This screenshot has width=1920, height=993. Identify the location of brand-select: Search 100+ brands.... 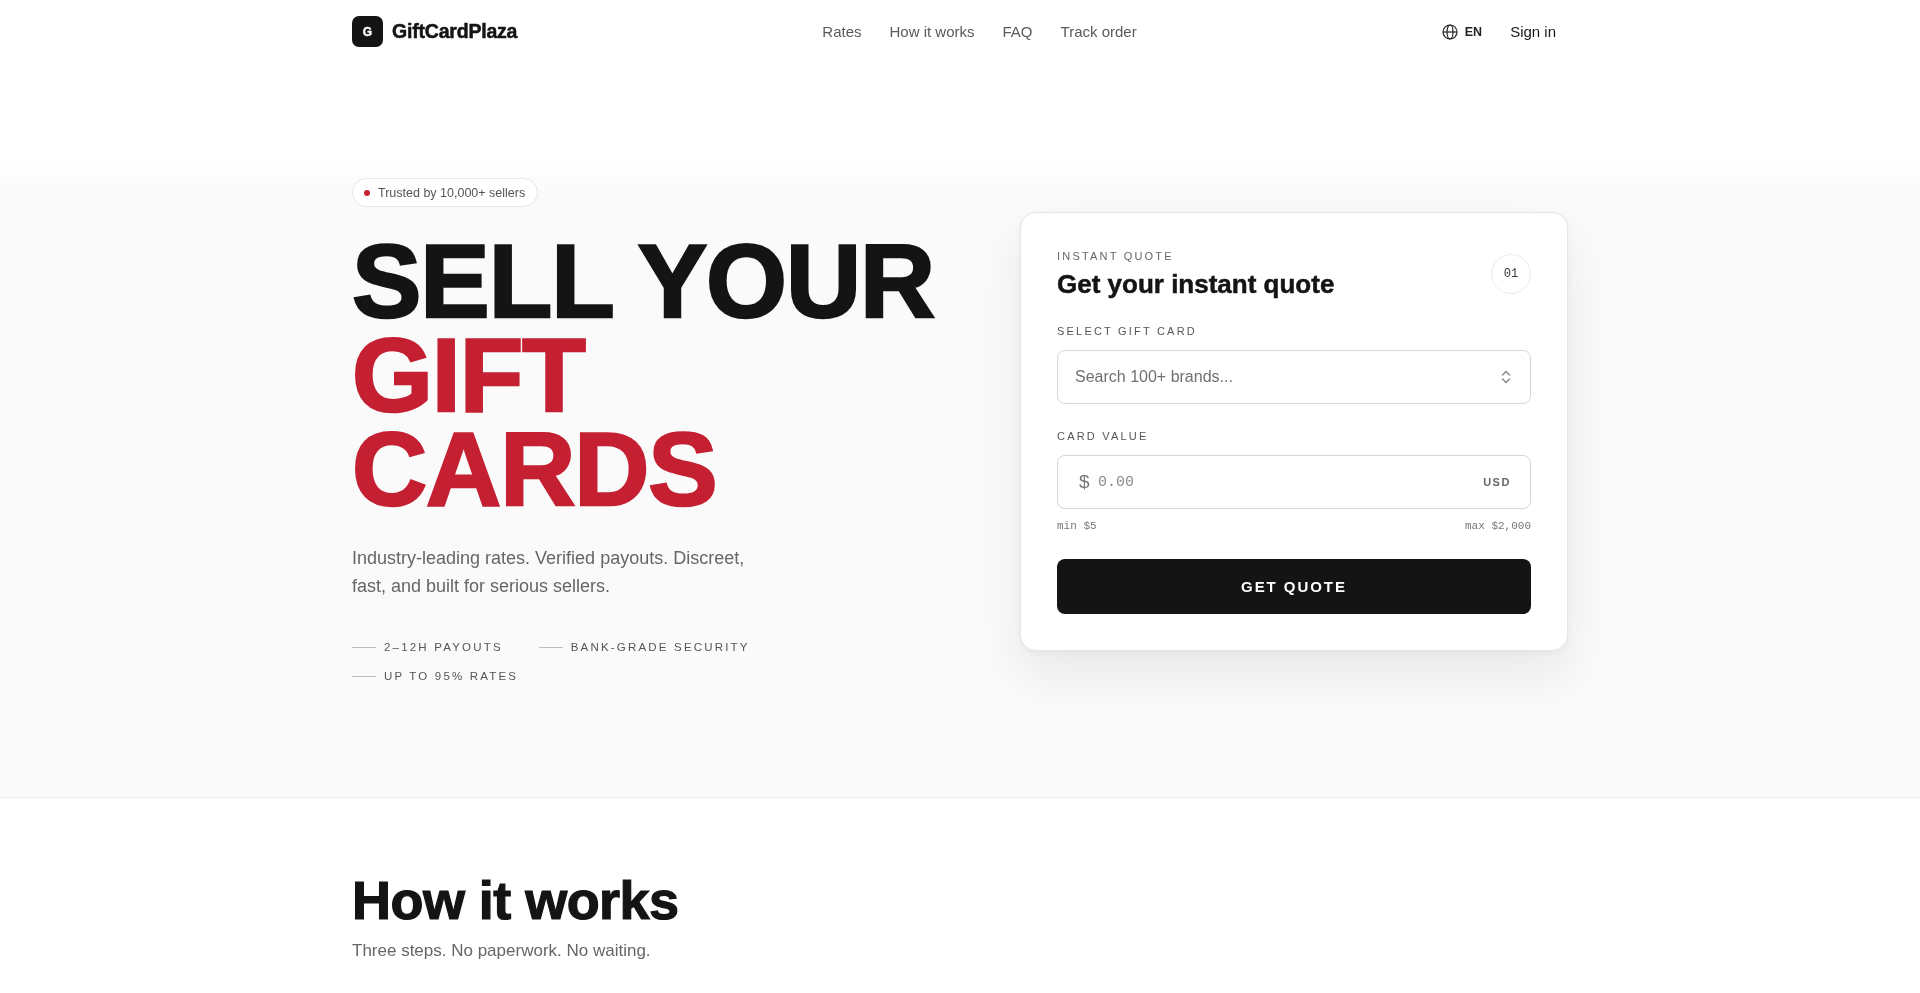
(1294, 377).